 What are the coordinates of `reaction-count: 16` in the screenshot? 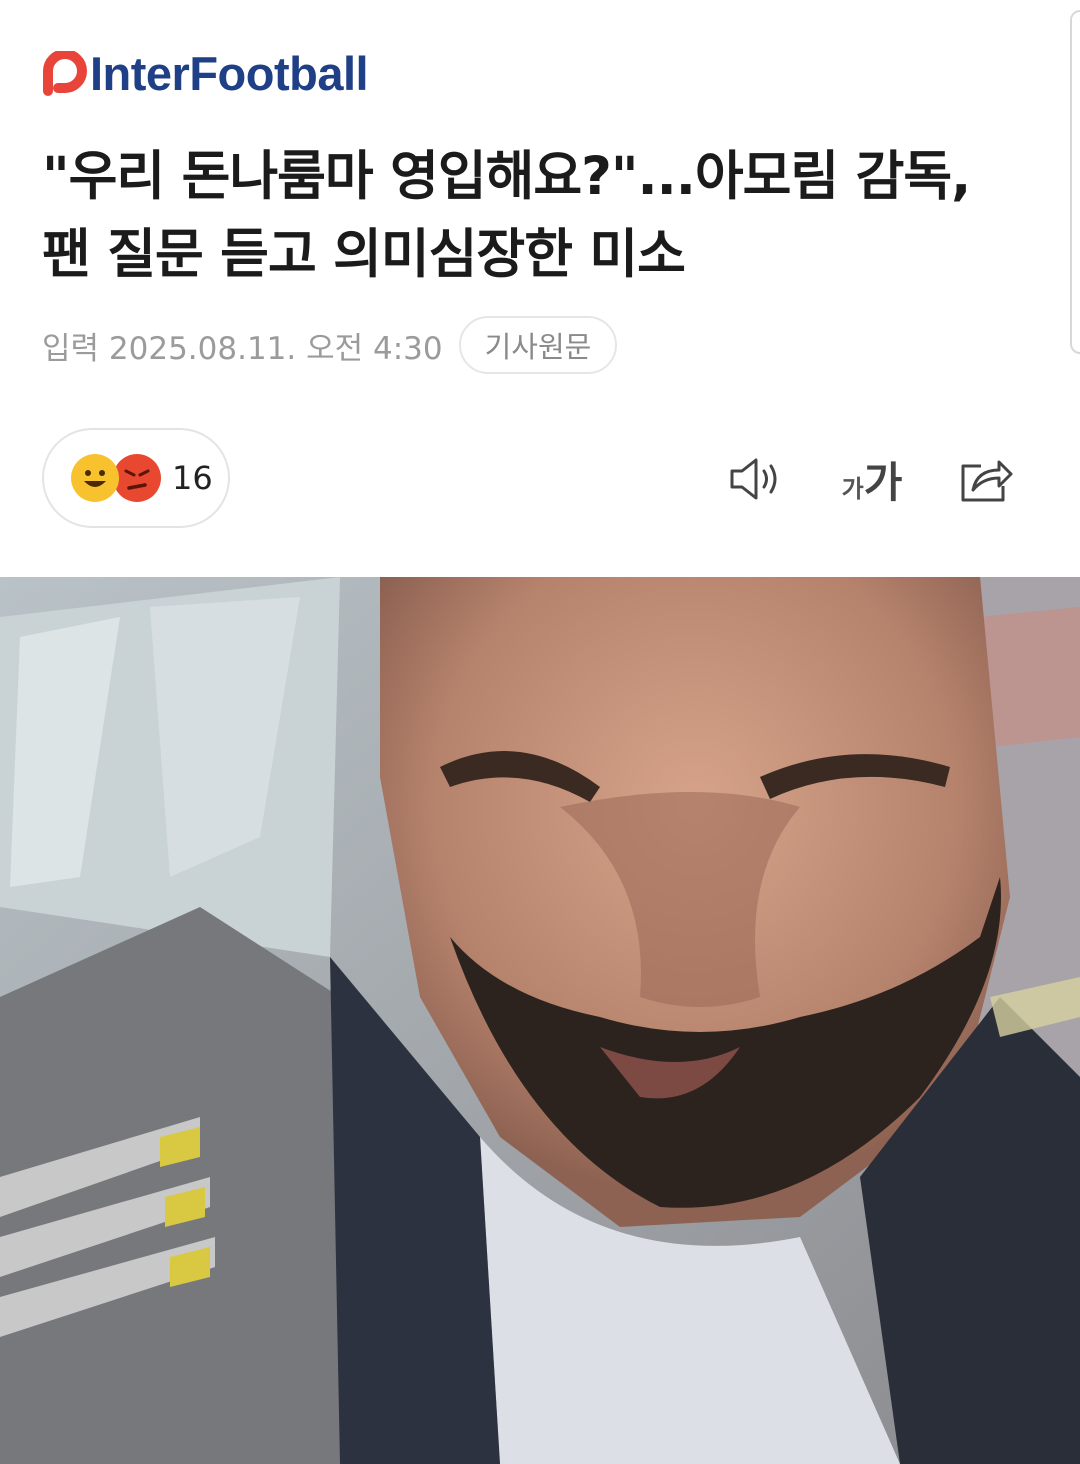 It's located at (192, 478).